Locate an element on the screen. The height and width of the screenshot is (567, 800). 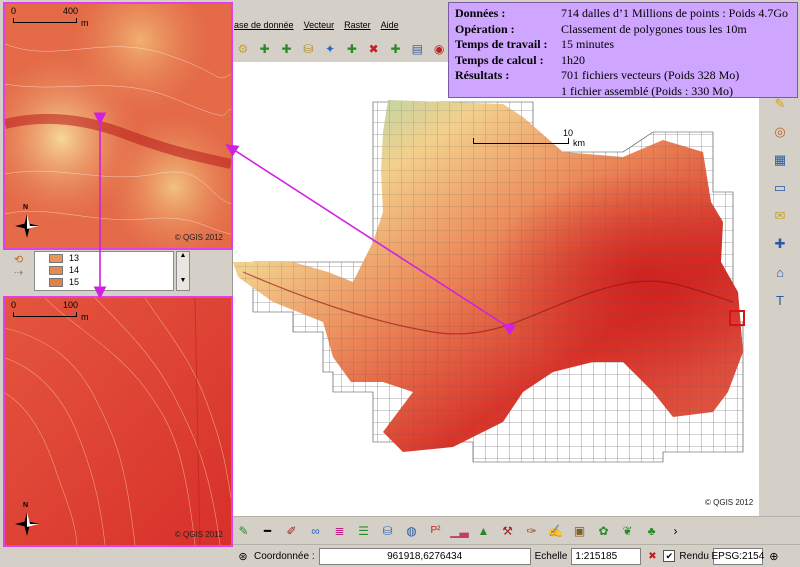
info-row: Temps de travail : 15 minutes is located at coordinates (623, 45).